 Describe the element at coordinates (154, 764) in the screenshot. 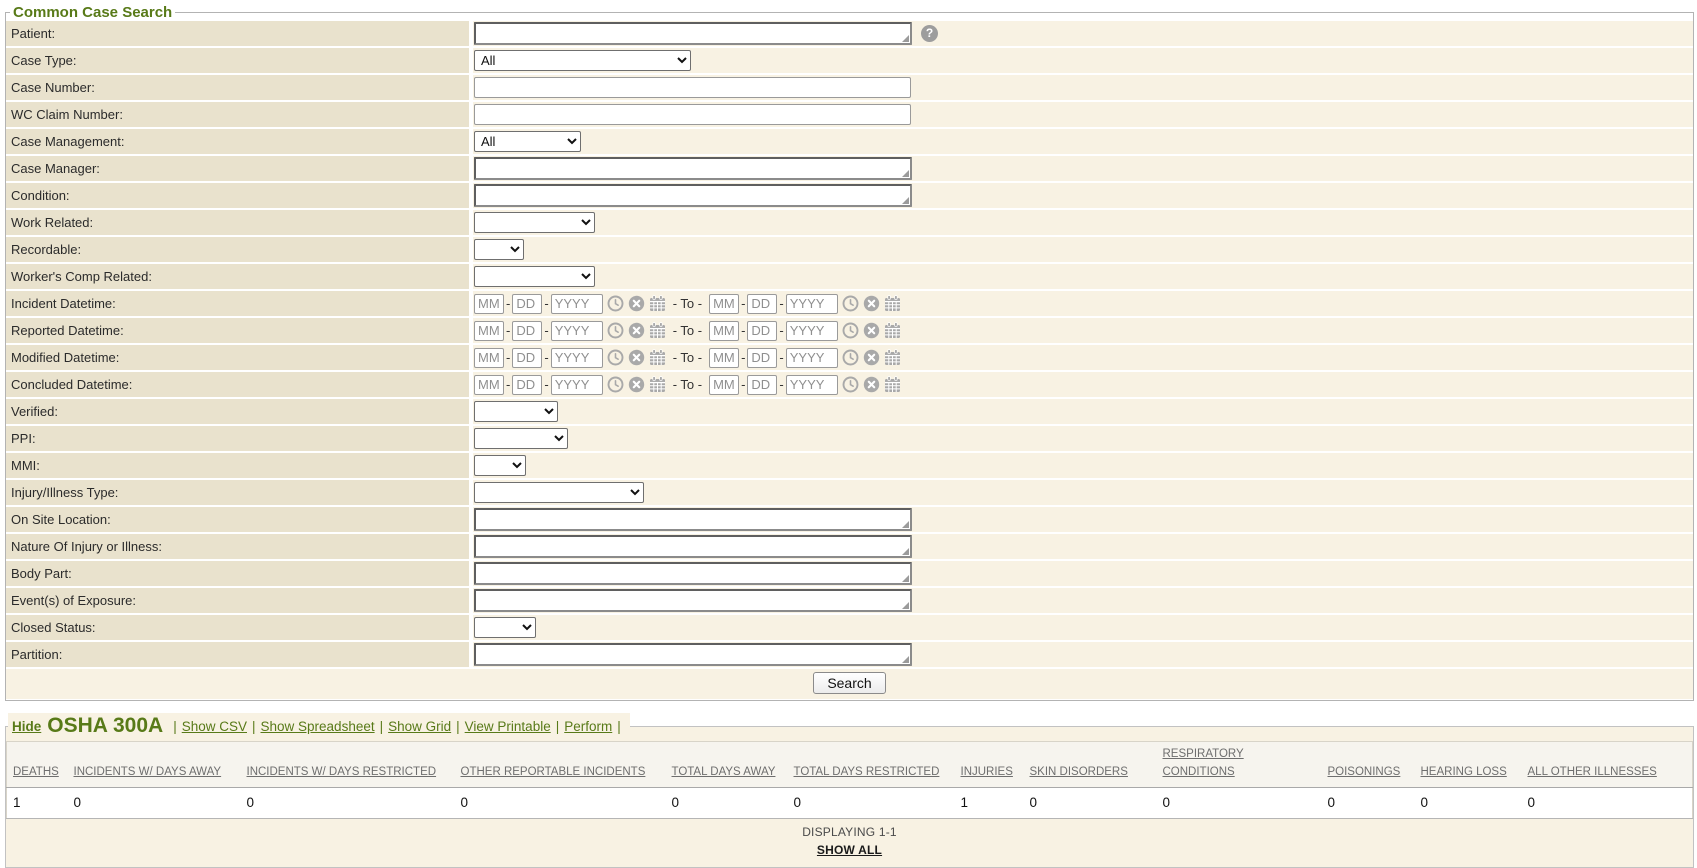

I see `column-header-incidents-w-days-away: INCIDENTS W/ DAYS AWAY` at that location.